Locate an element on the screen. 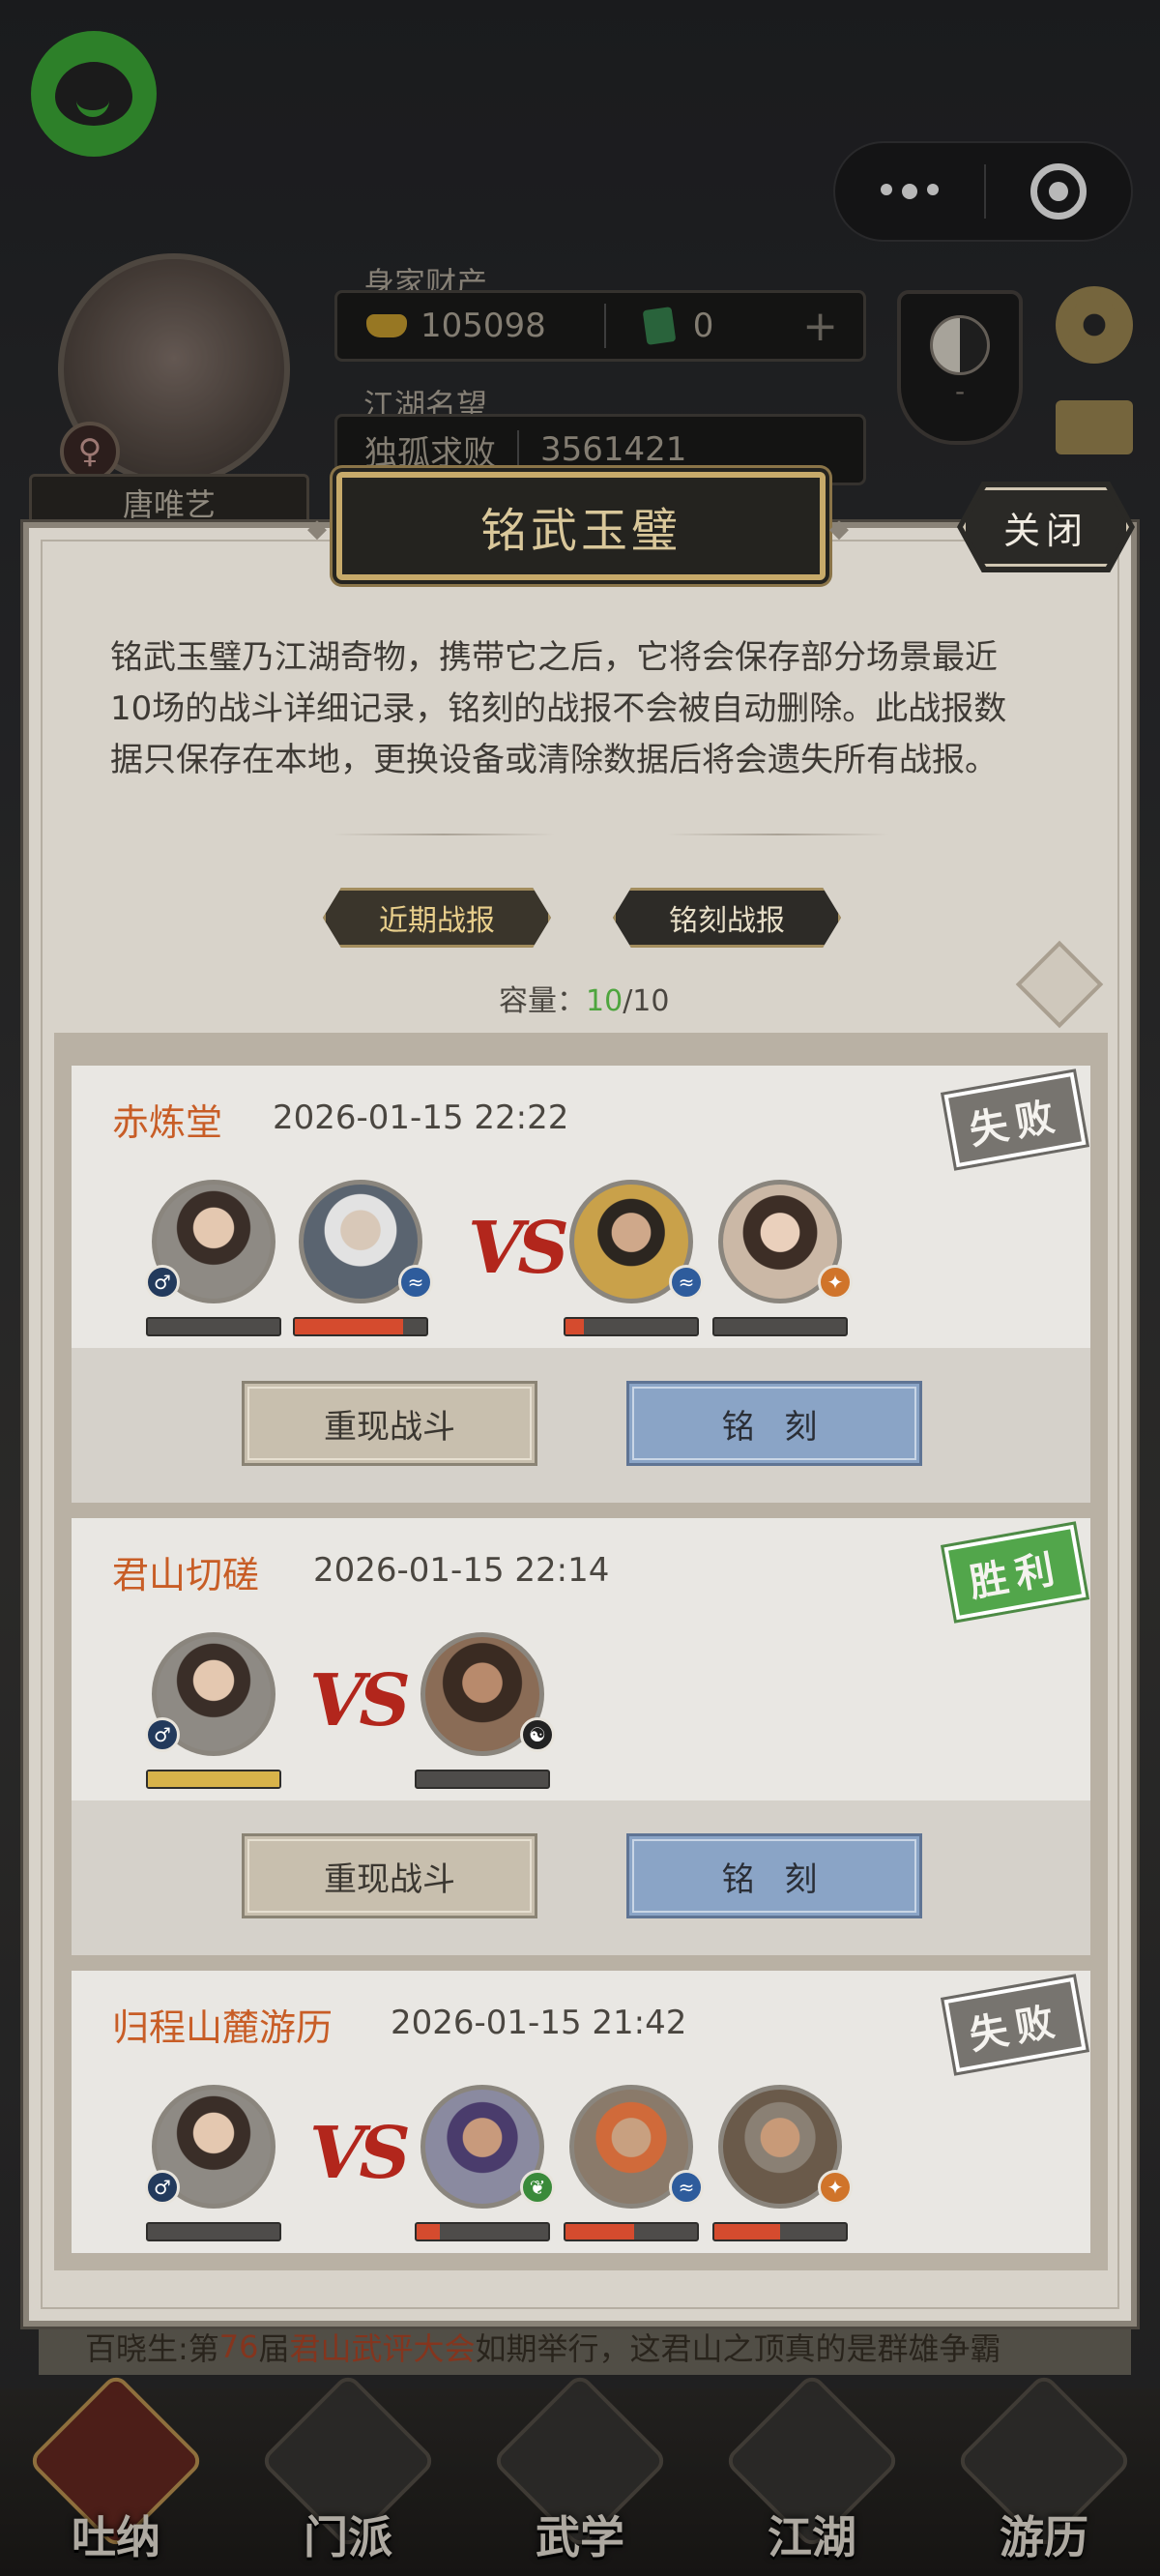 The width and height of the screenshot is (1160, 2576). battle-card: 归程山麓游历 2026-01-15 21:42 失败 ♂ VS ❦ ≈ ✦ is located at coordinates (581, 2112).